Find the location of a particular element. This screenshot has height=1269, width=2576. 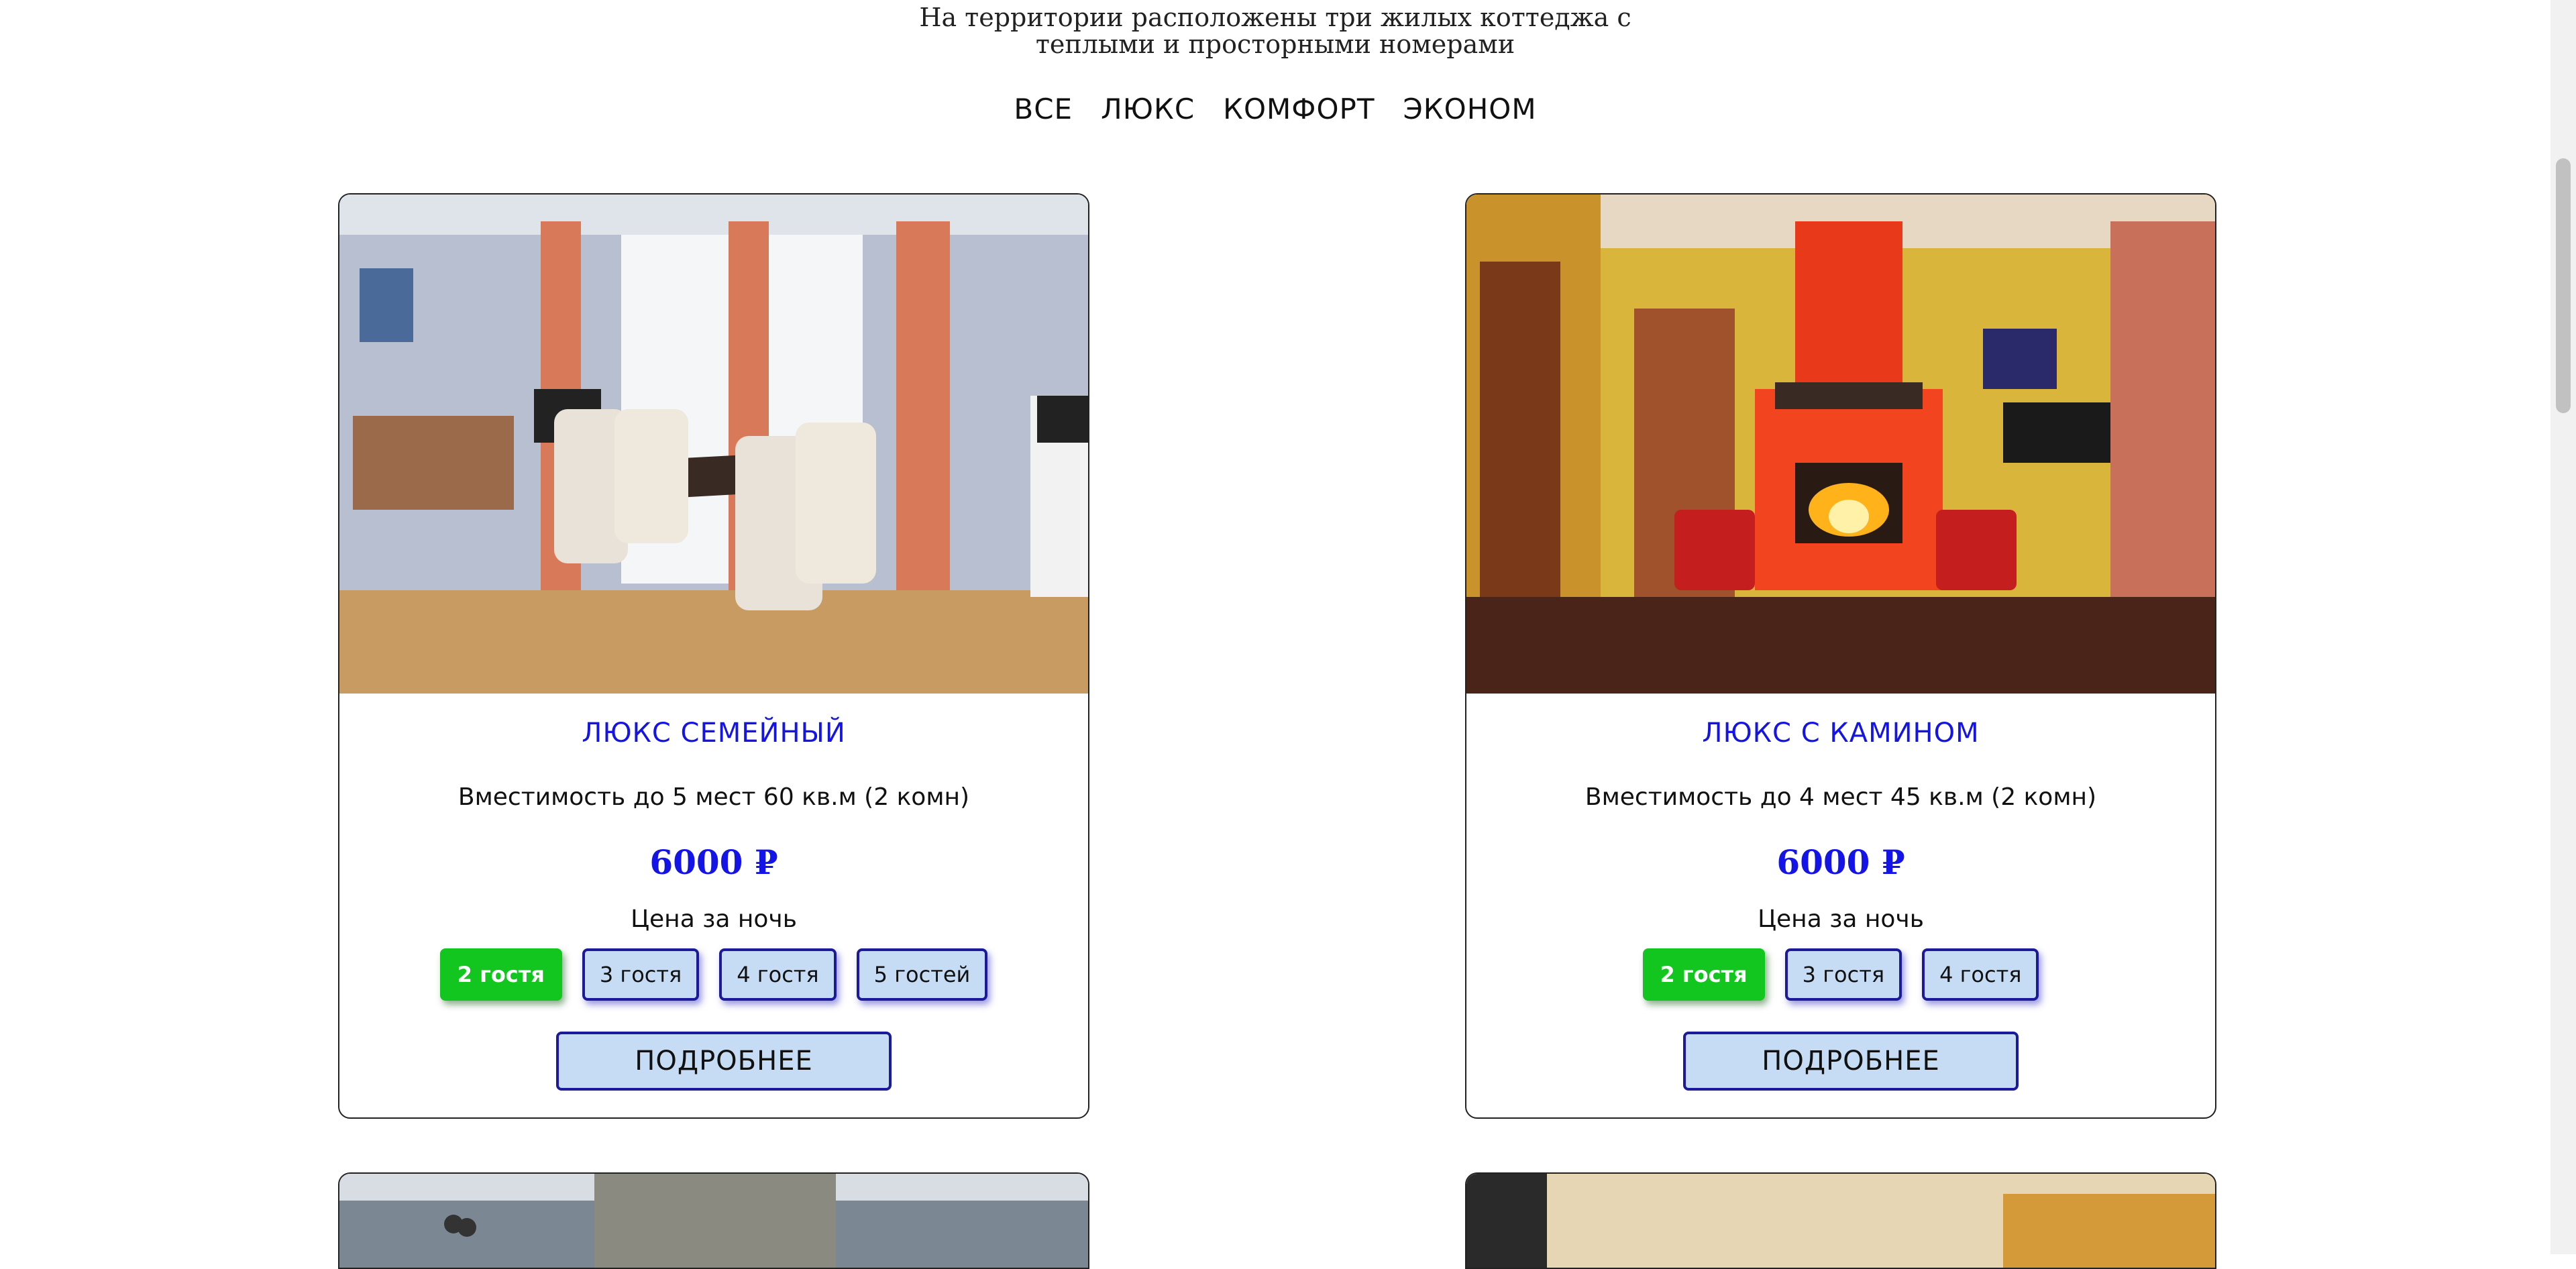

filter-all: ВСЕ is located at coordinates (1043, 109).